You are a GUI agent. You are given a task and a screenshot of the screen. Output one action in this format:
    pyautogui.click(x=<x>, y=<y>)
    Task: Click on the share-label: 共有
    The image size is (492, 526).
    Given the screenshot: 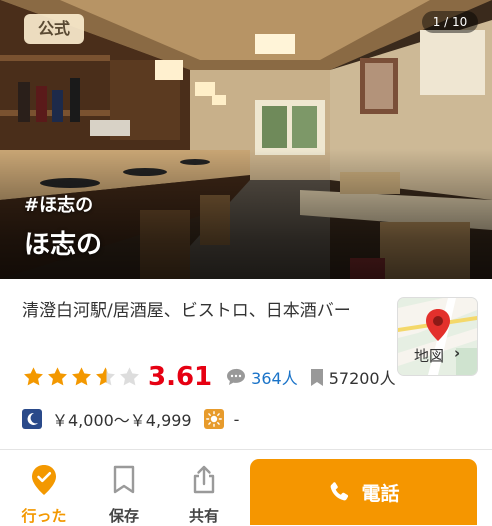 What is the action you would take?
    pyautogui.click(x=203, y=516)
    